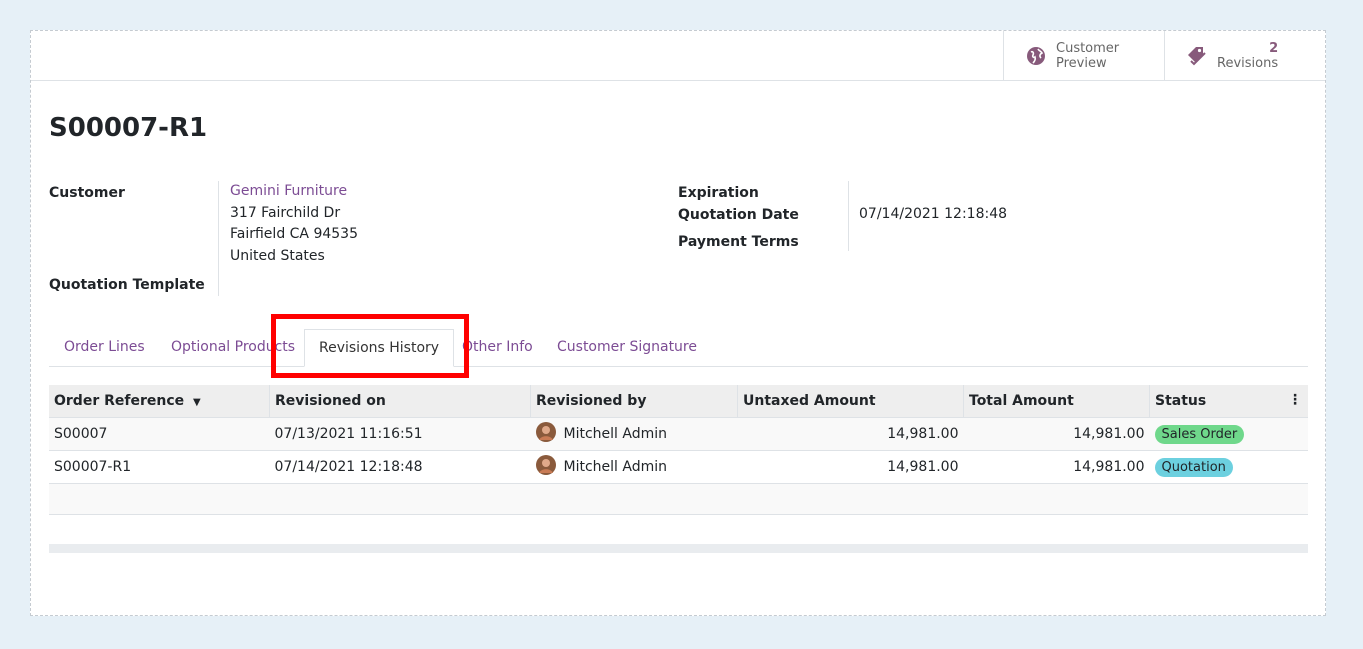  What do you see at coordinates (400, 401) in the screenshot?
I see `col-revisioned-on: Revisioned on` at bounding box center [400, 401].